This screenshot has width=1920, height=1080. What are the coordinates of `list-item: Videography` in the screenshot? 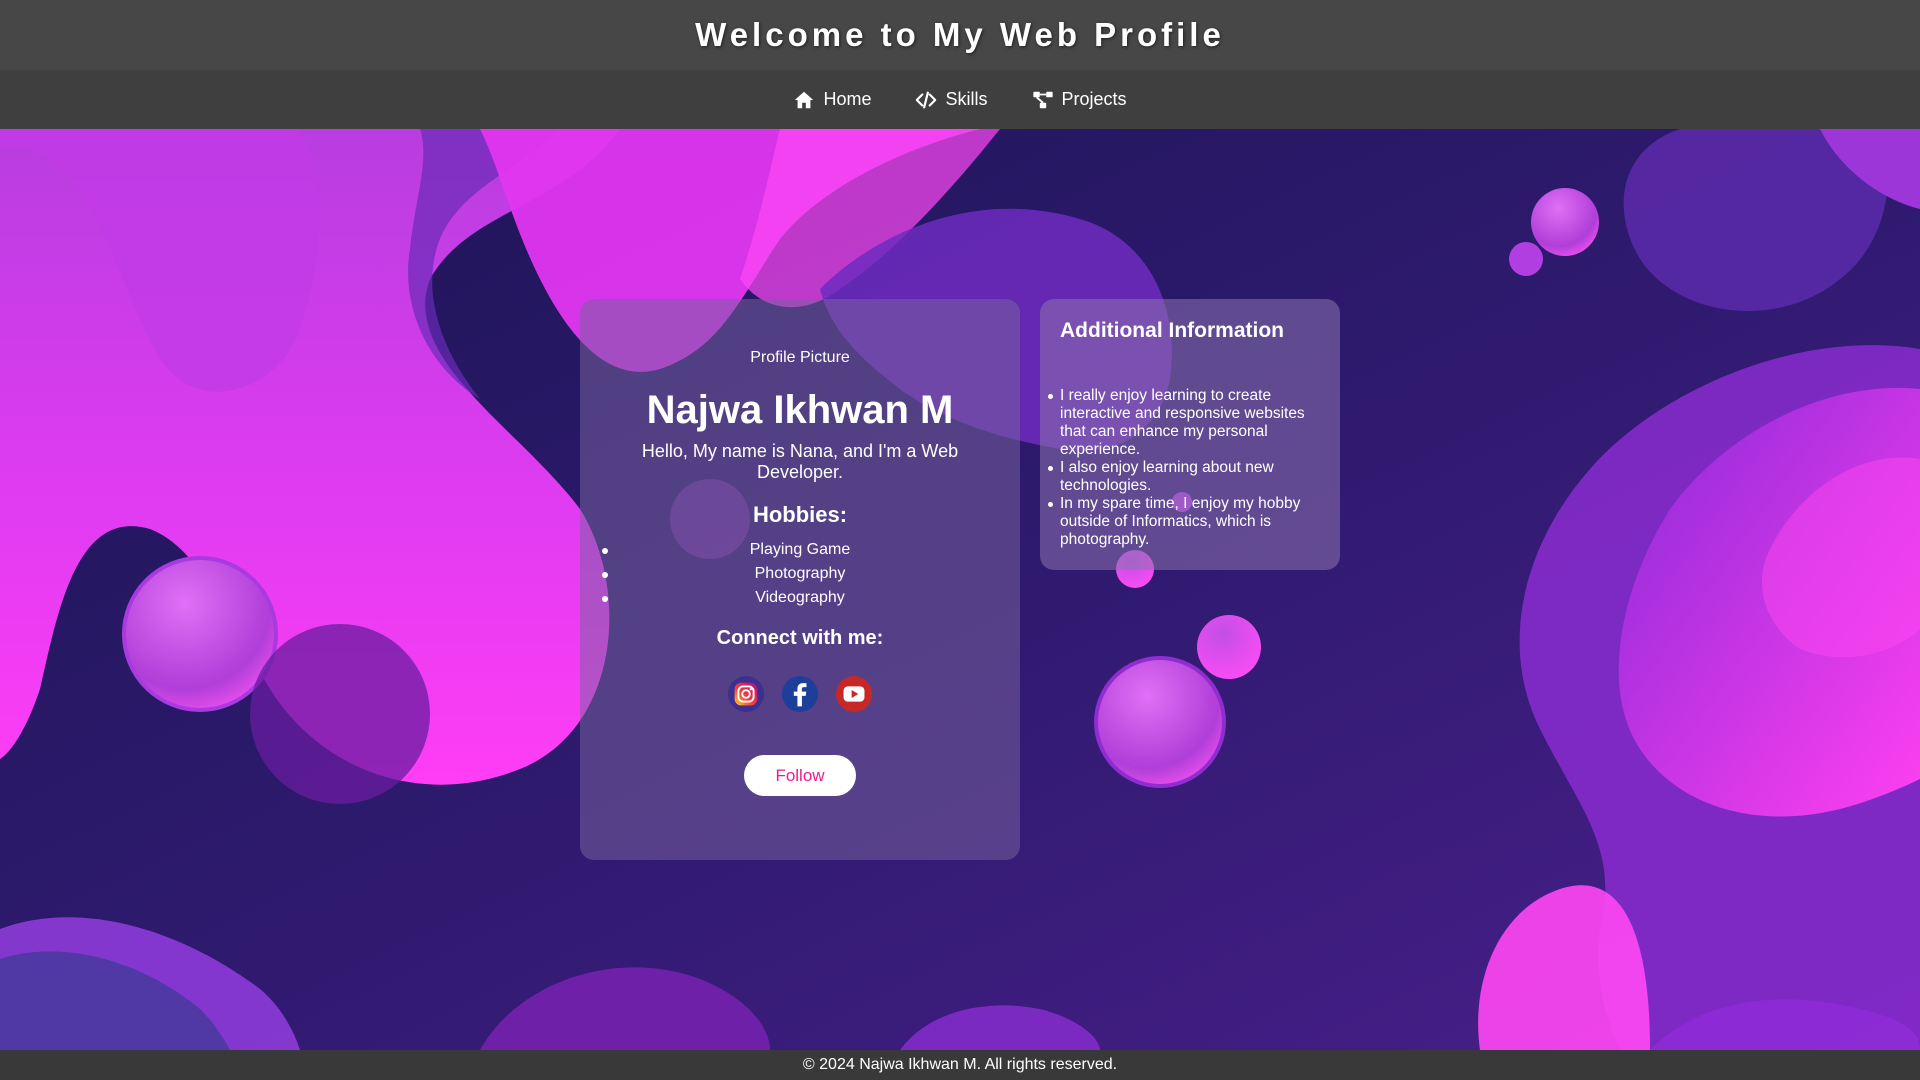 It's located at (800, 598).